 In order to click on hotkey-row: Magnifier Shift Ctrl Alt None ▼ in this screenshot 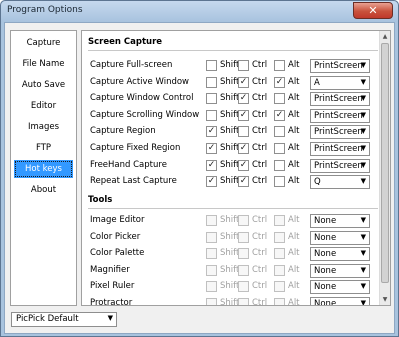, I will do `click(232, 271)`.